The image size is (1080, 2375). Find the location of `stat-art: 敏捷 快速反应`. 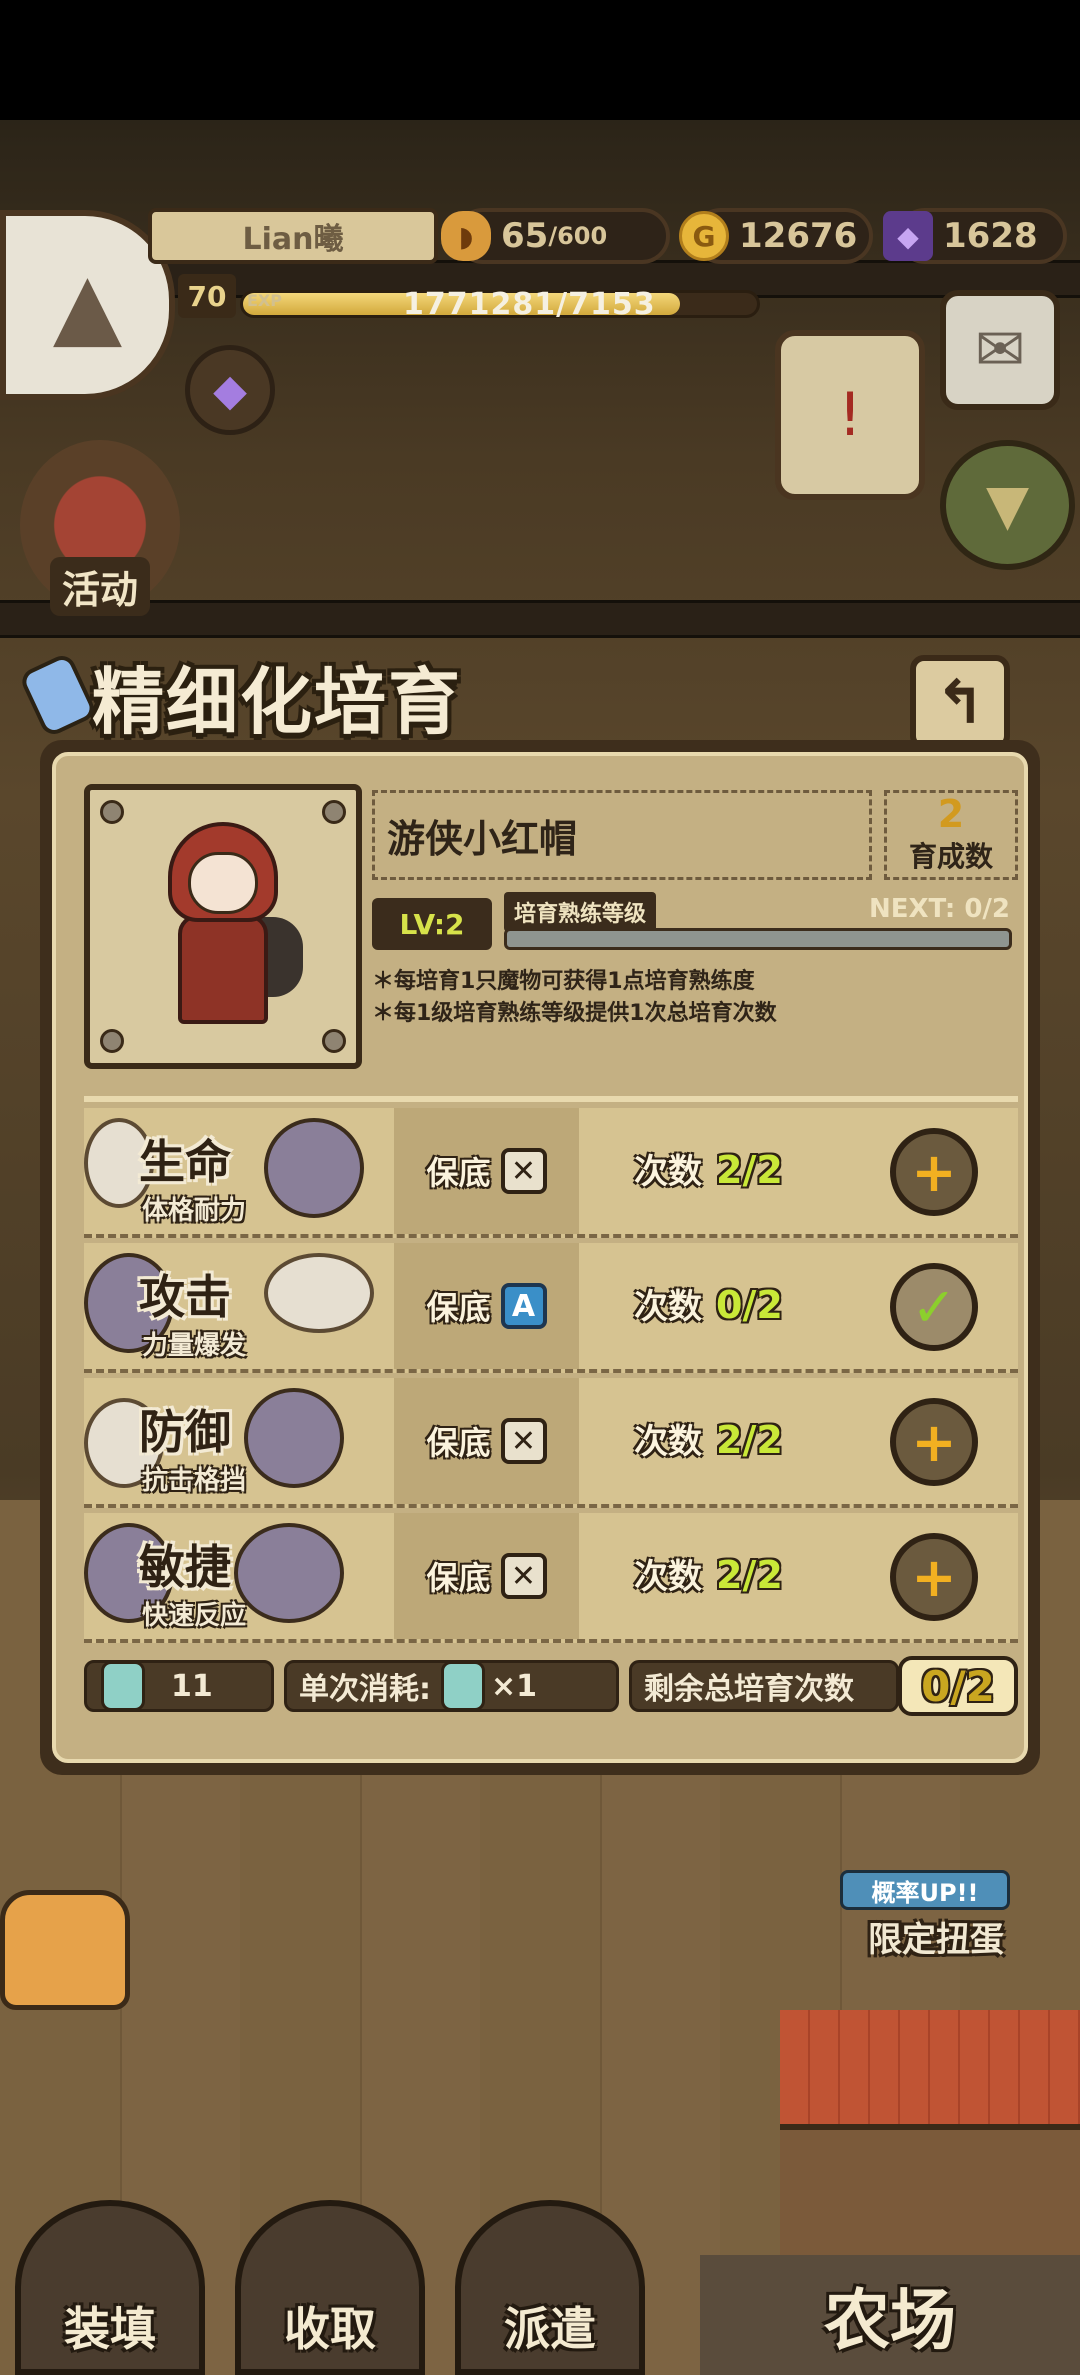

stat-art: 敏捷 快速反应 is located at coordinates (239, 1578).